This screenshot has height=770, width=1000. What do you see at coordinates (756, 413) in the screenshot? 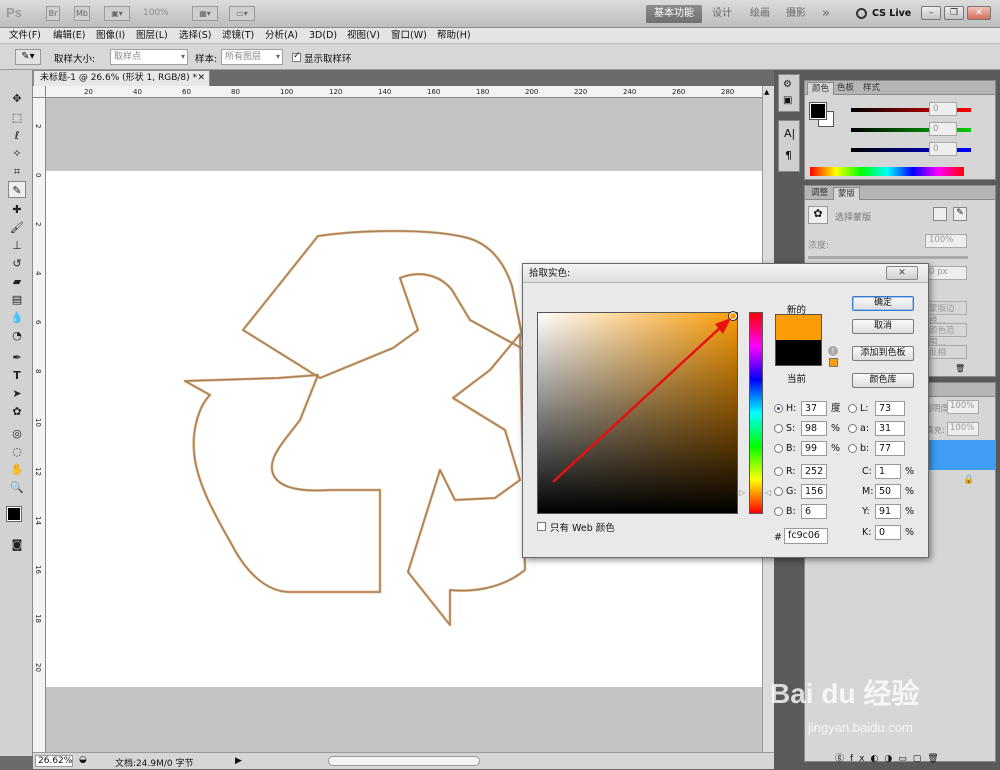
I see `hue-slider` at bounding box center [756, 413].